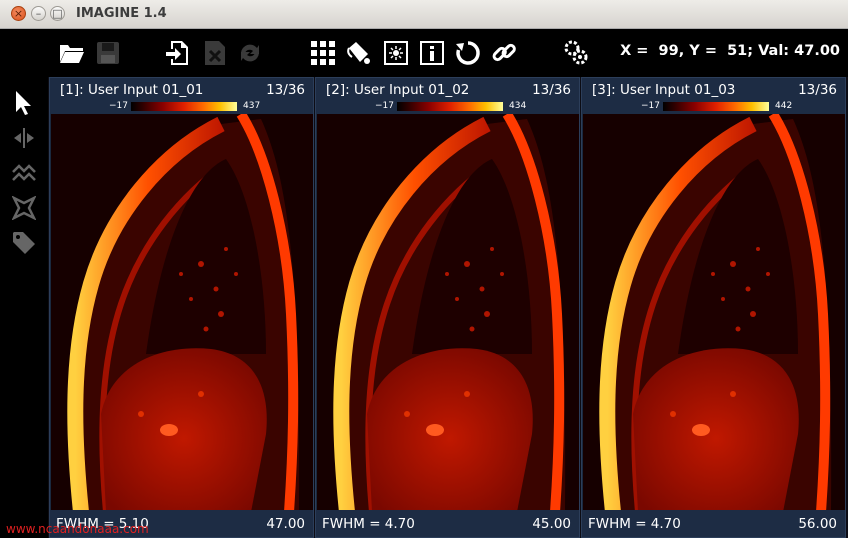 This screenshot has width=848, height=538. I want to click on pixel-value: 45.00, so click(551, 524).